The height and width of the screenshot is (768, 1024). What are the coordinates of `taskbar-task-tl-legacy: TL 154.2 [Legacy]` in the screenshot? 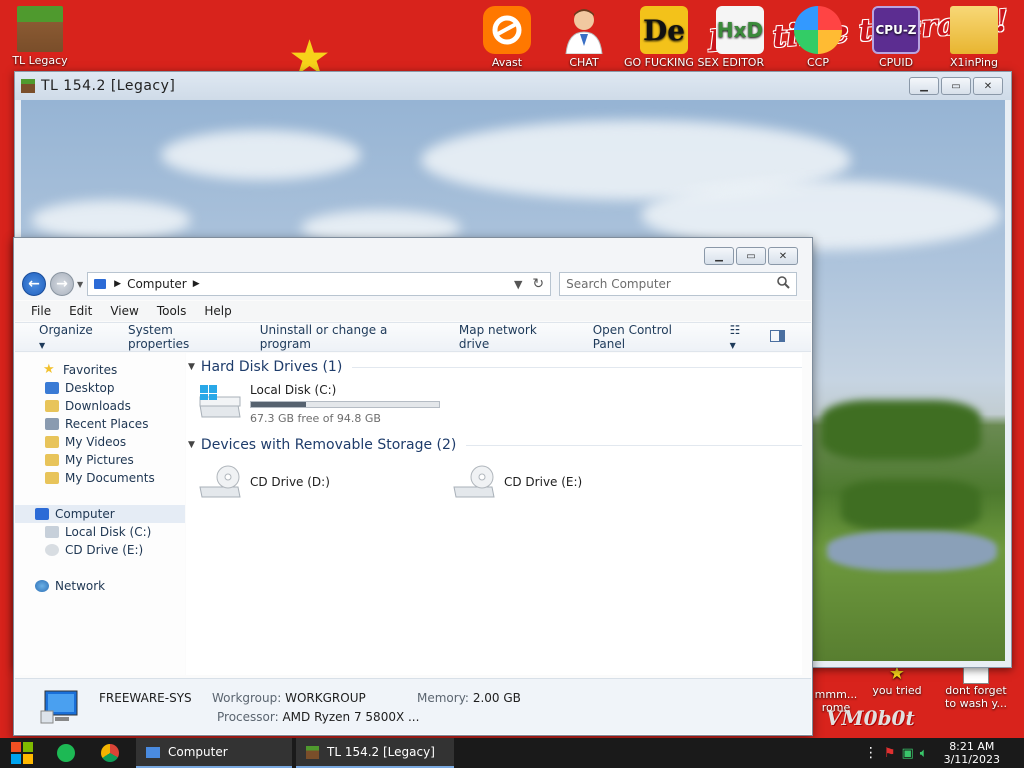 It's located at (375, 753).